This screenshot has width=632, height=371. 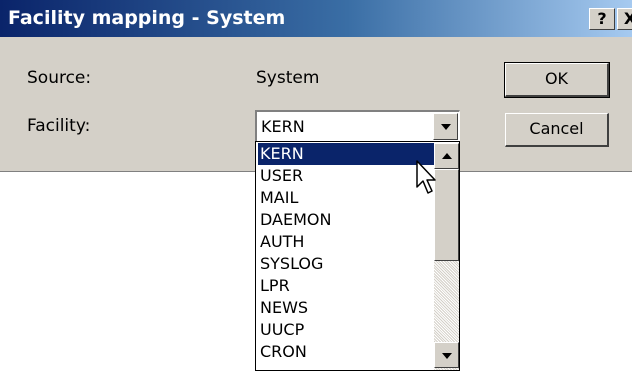 I want to click on source-label: Source:, so click(x=59, y=78).